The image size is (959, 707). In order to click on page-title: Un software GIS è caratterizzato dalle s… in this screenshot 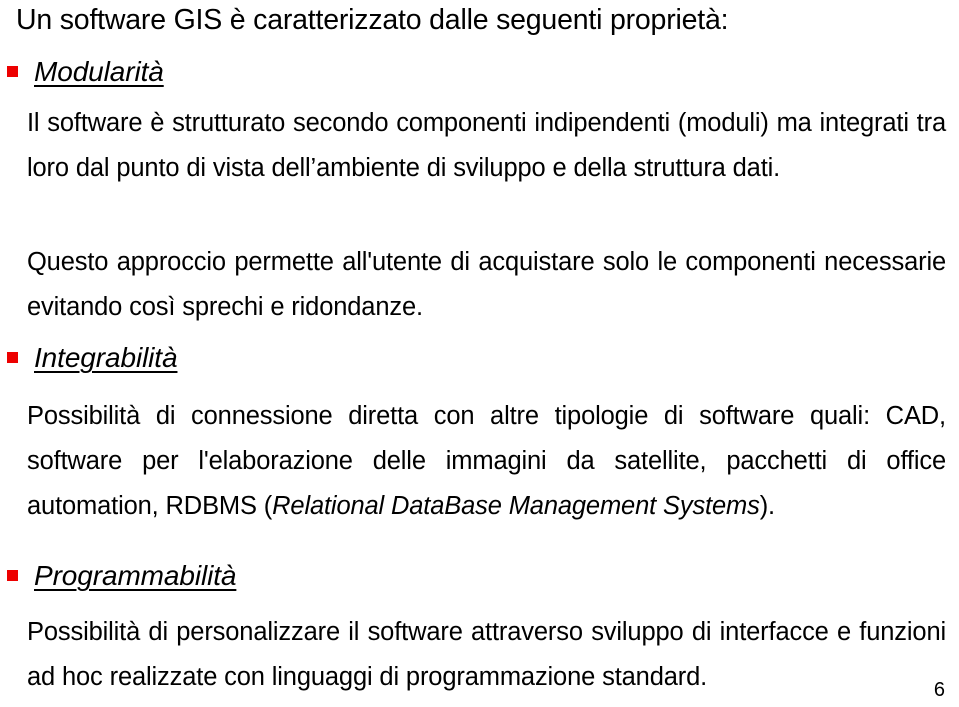, I will do `click(372, 20)`.